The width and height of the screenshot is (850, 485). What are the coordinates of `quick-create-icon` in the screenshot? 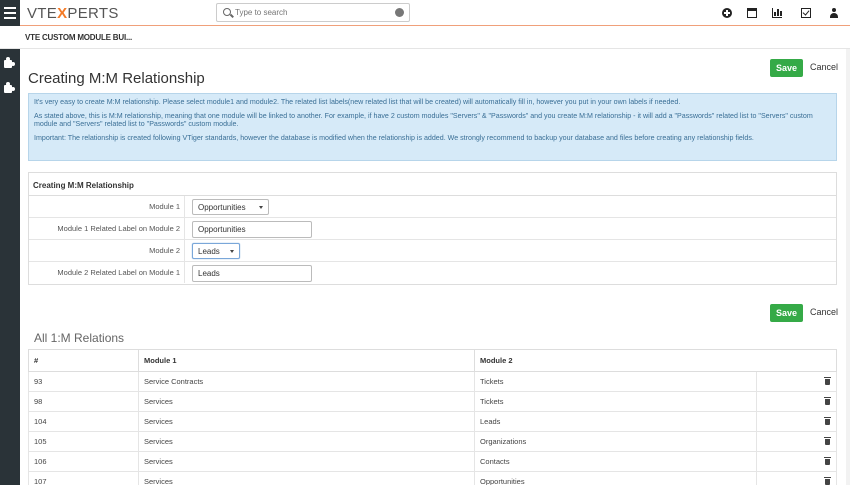 It's located at (727, 13).